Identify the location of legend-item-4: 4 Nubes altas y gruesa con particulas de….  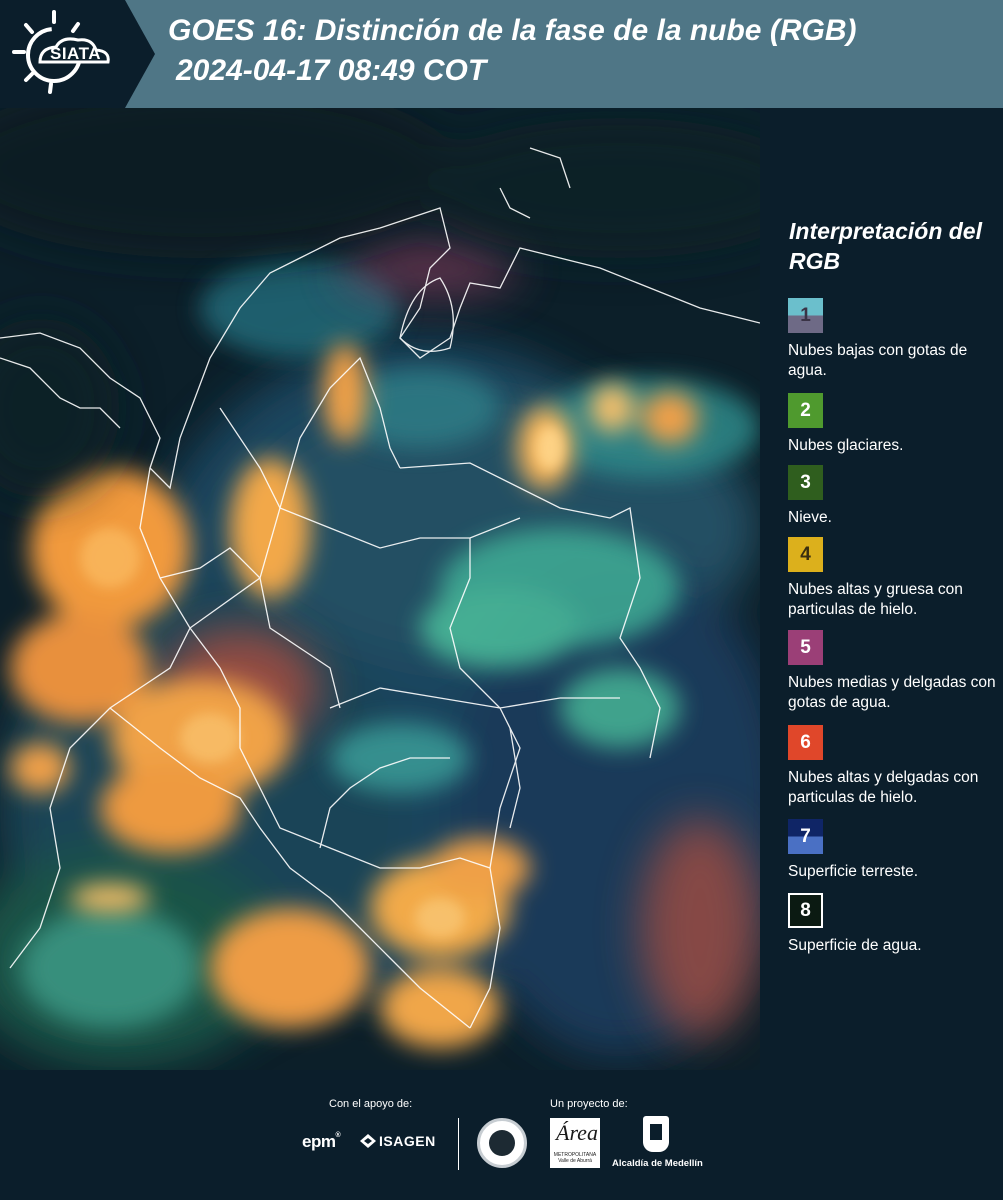
(893, 578).